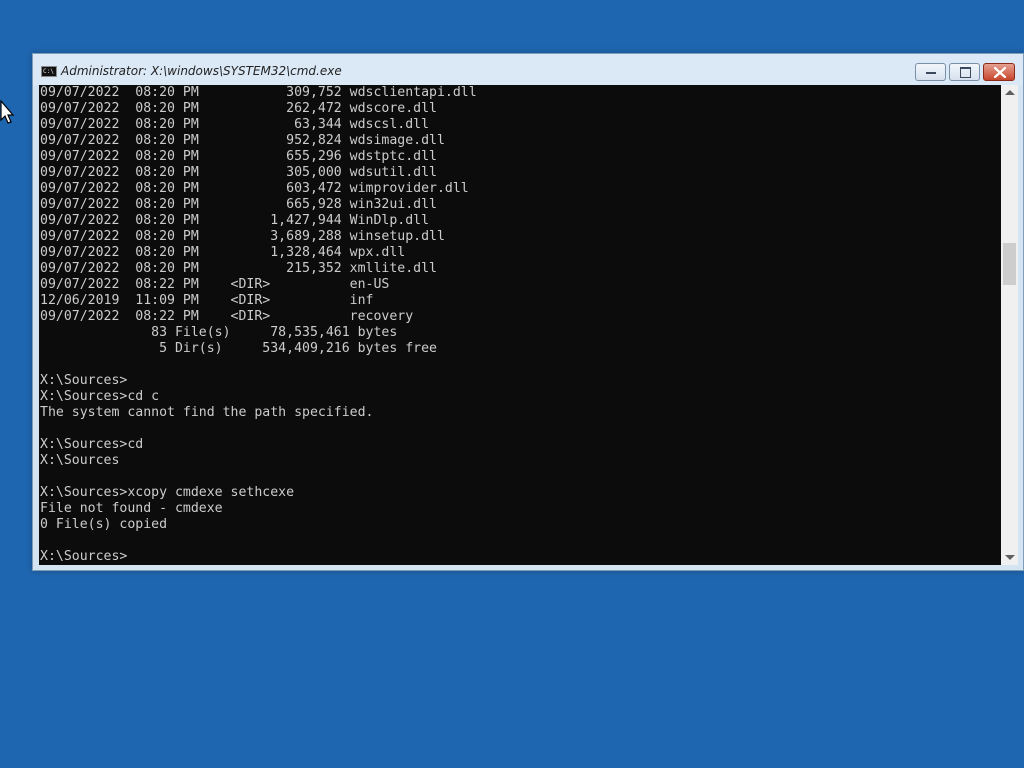 The height and width of the screenshot is (768, 1024). I want to click on console-line: 09/07/2022 08:20 PM 305,000 wdsutil.dll, so click(238, 172).